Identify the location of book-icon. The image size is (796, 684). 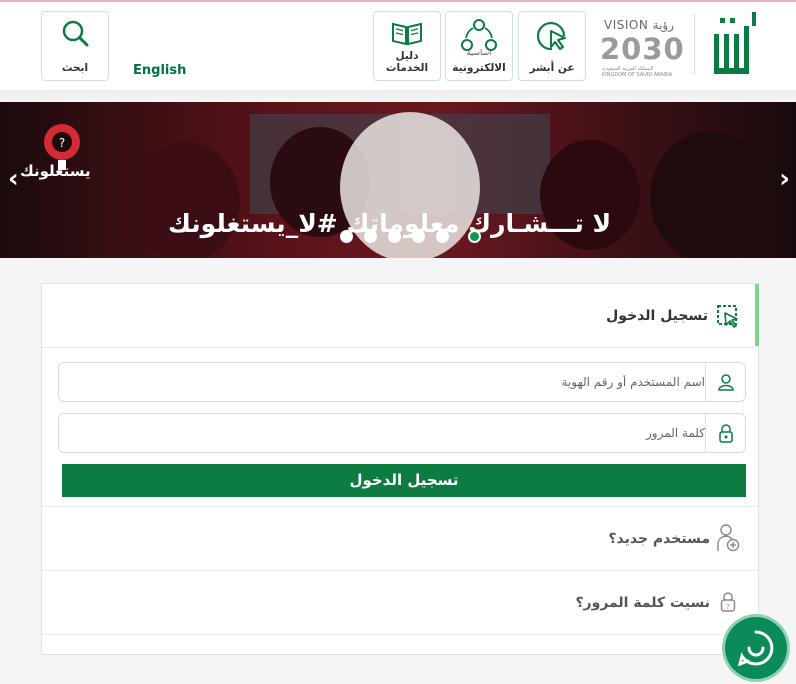
(407, 34).